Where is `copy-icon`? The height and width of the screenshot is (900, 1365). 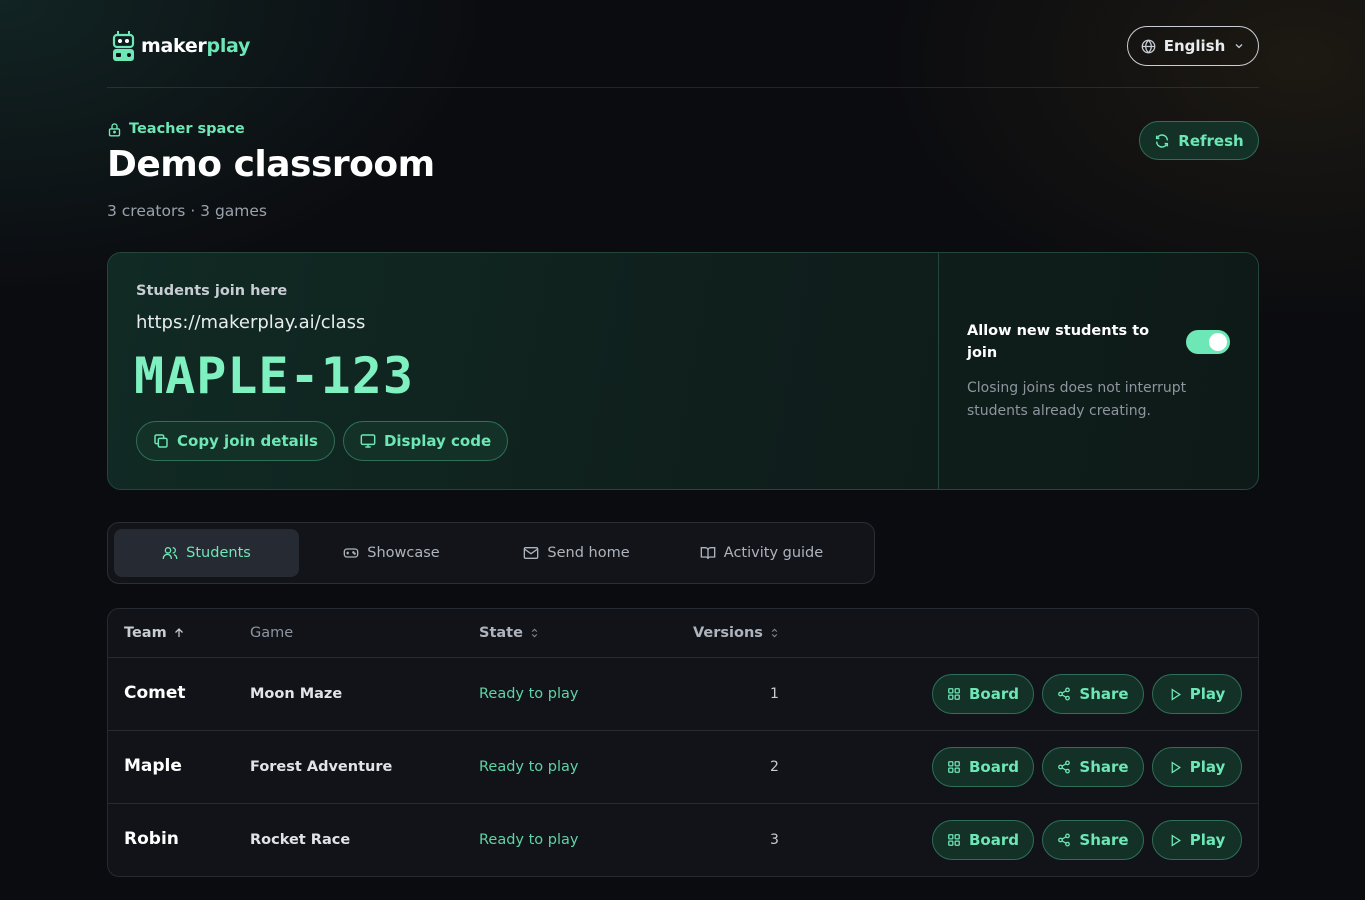 copy-icon is located at coordinates (161, 441).